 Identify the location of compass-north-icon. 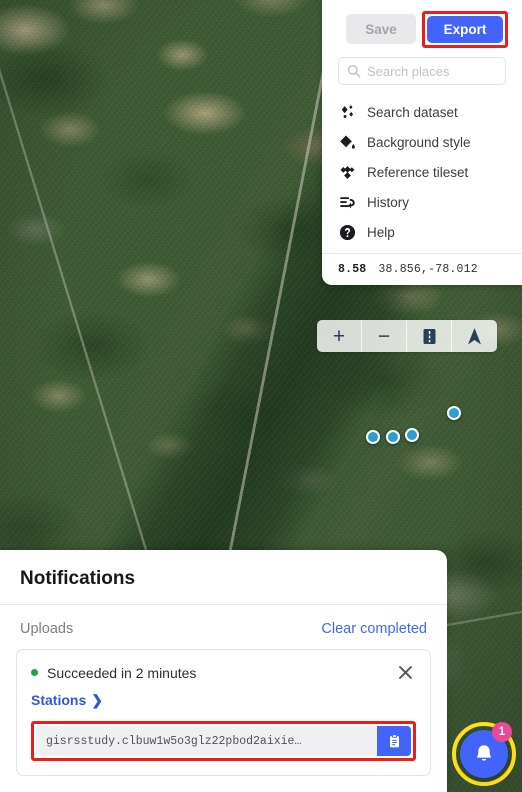
(474, 335).